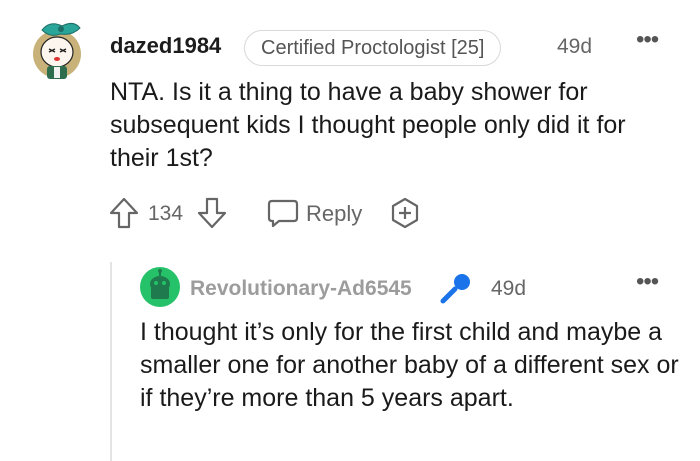 Image resolution: width=700 pixels, height=461 pixels. Describe the element at coordinates (166, 213) in the screenshot. I see `vote-count: 134` at that location.